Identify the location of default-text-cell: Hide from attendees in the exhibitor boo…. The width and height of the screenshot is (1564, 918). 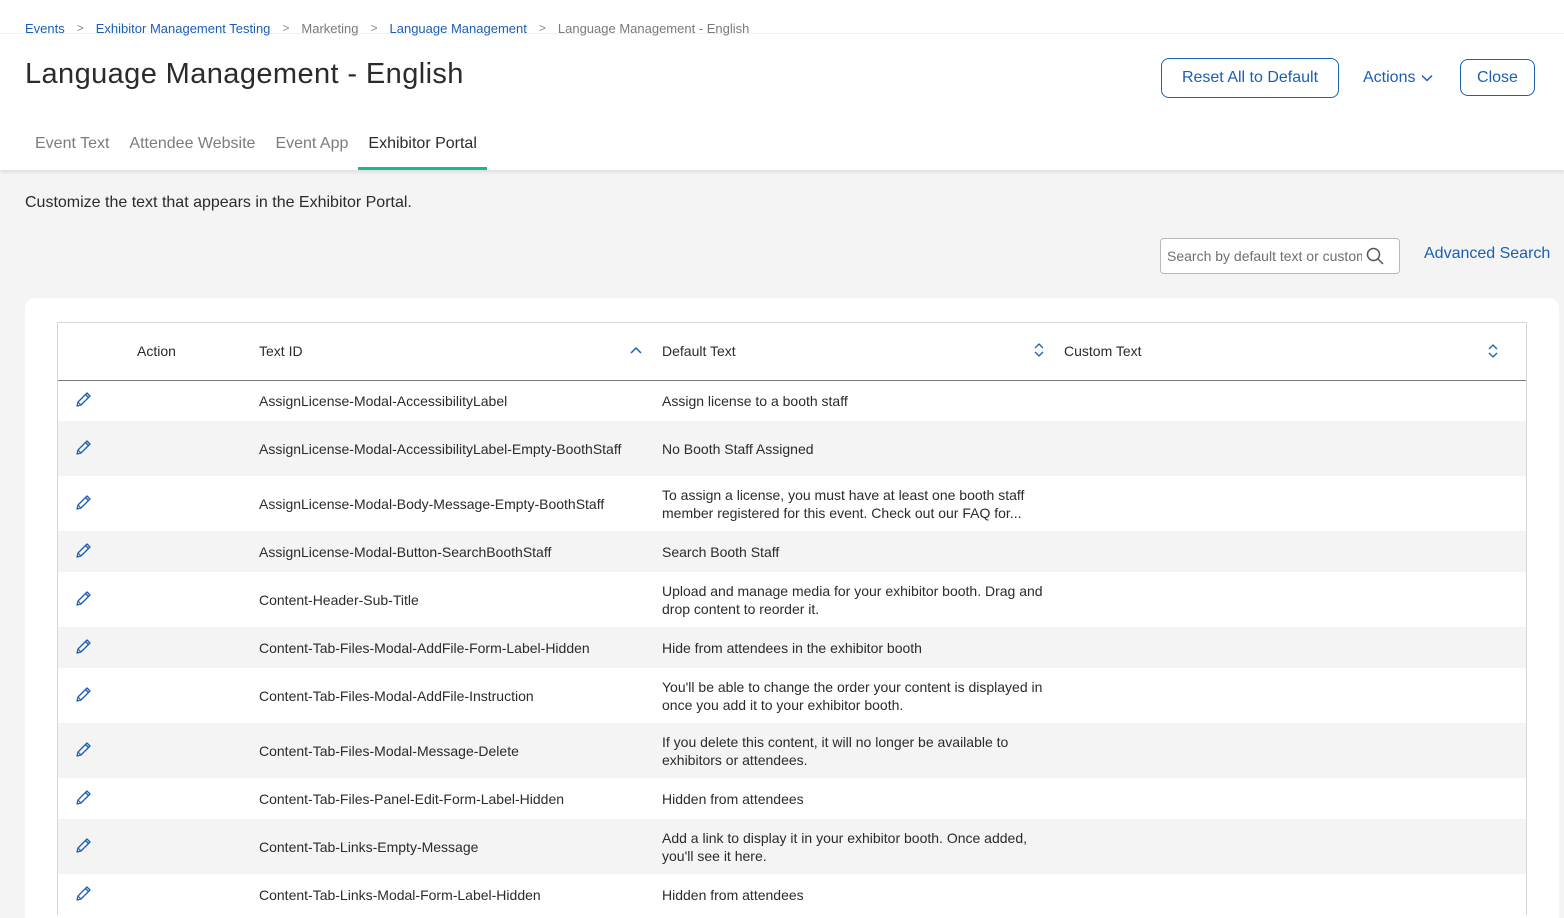
(792, 648).